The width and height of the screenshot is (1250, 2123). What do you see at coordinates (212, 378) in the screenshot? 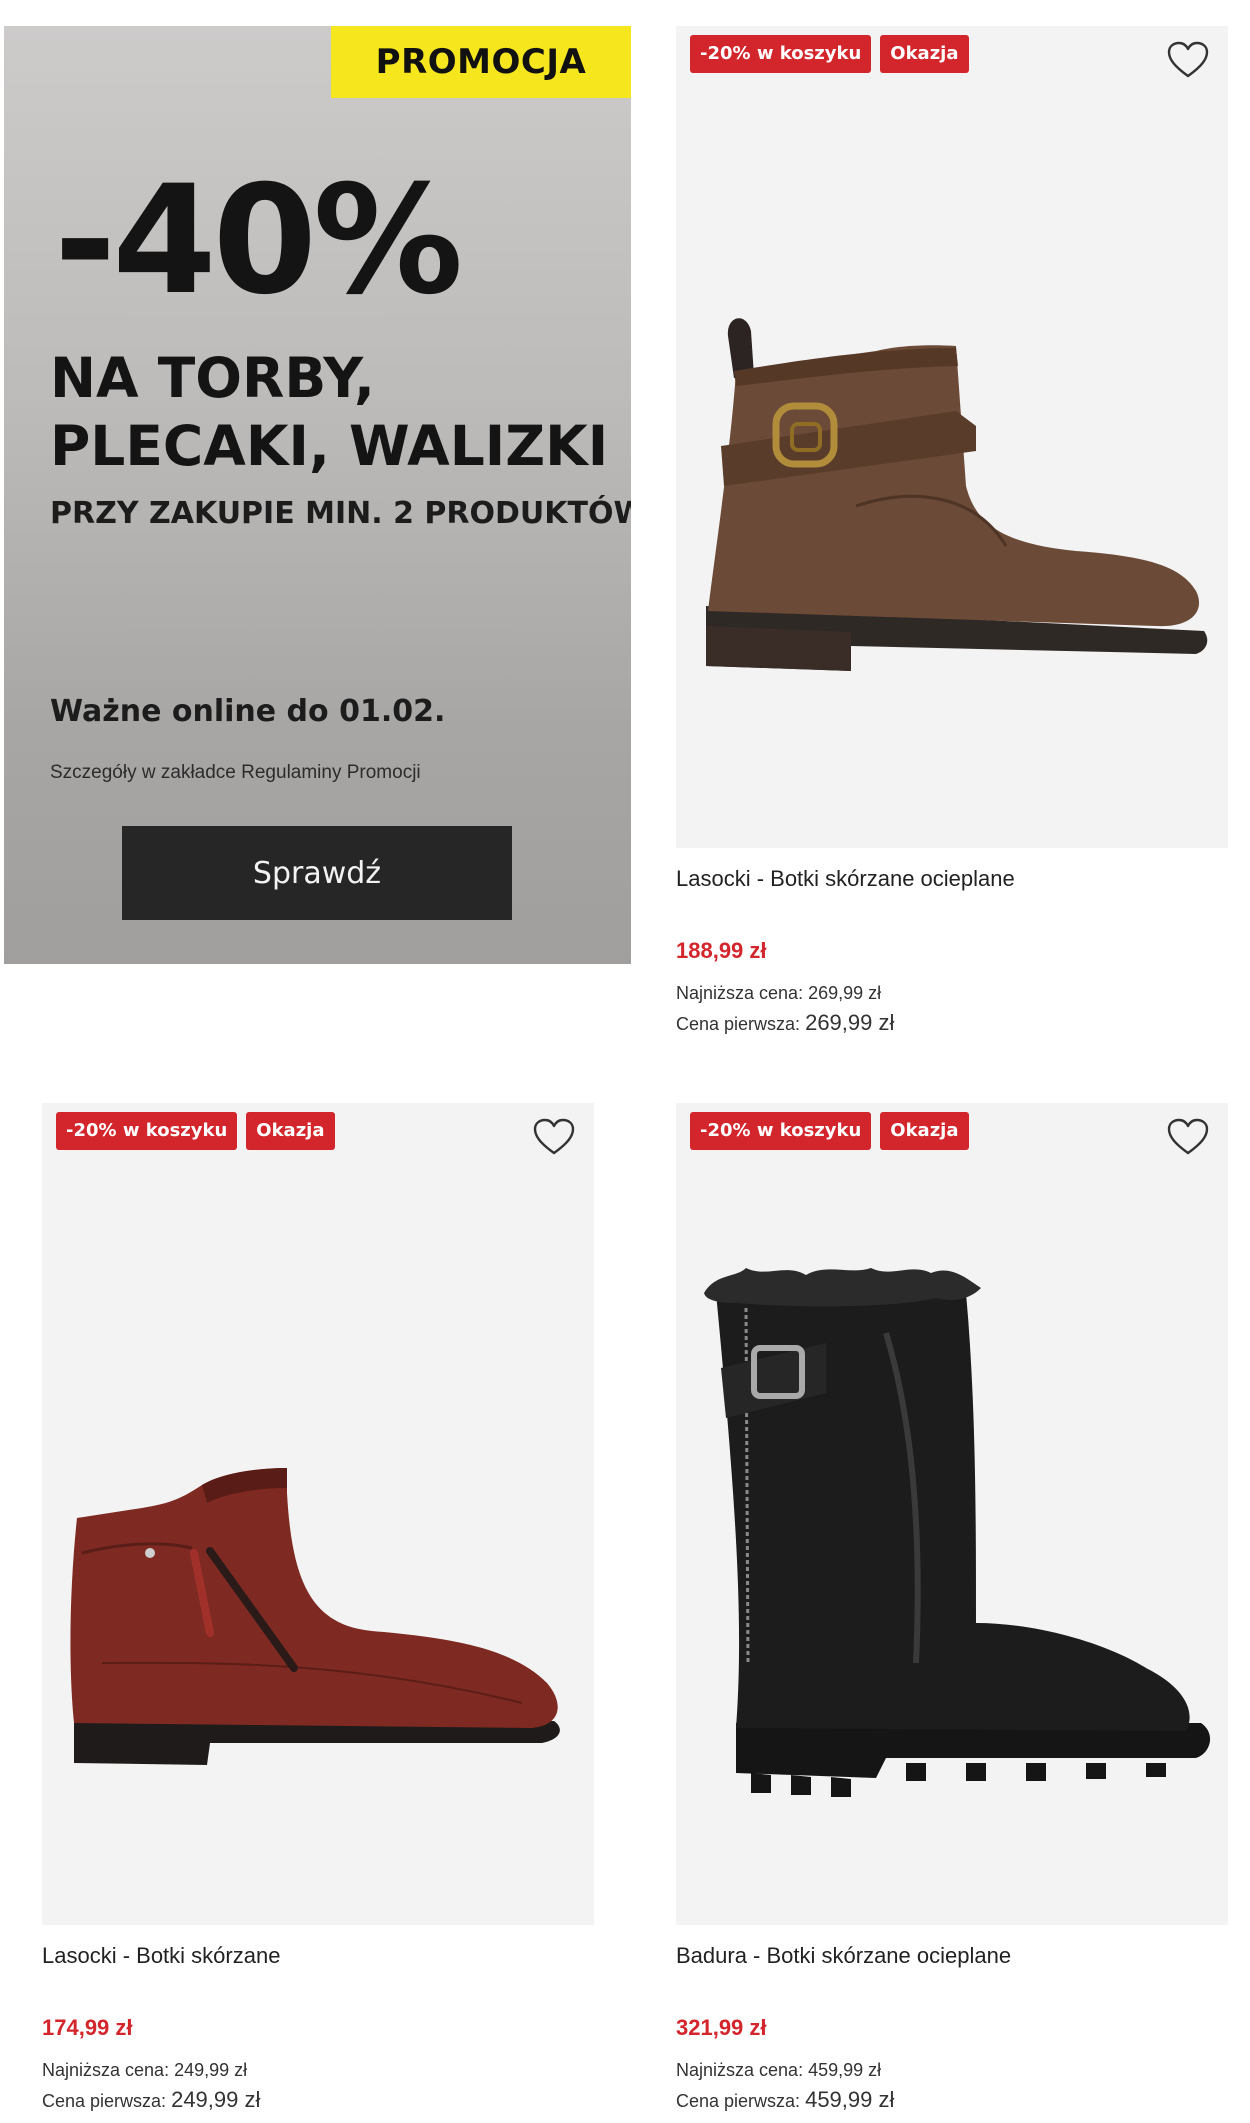
I see `promo-headline-line1: NA TORBY,` at bounding box center [212, 378].